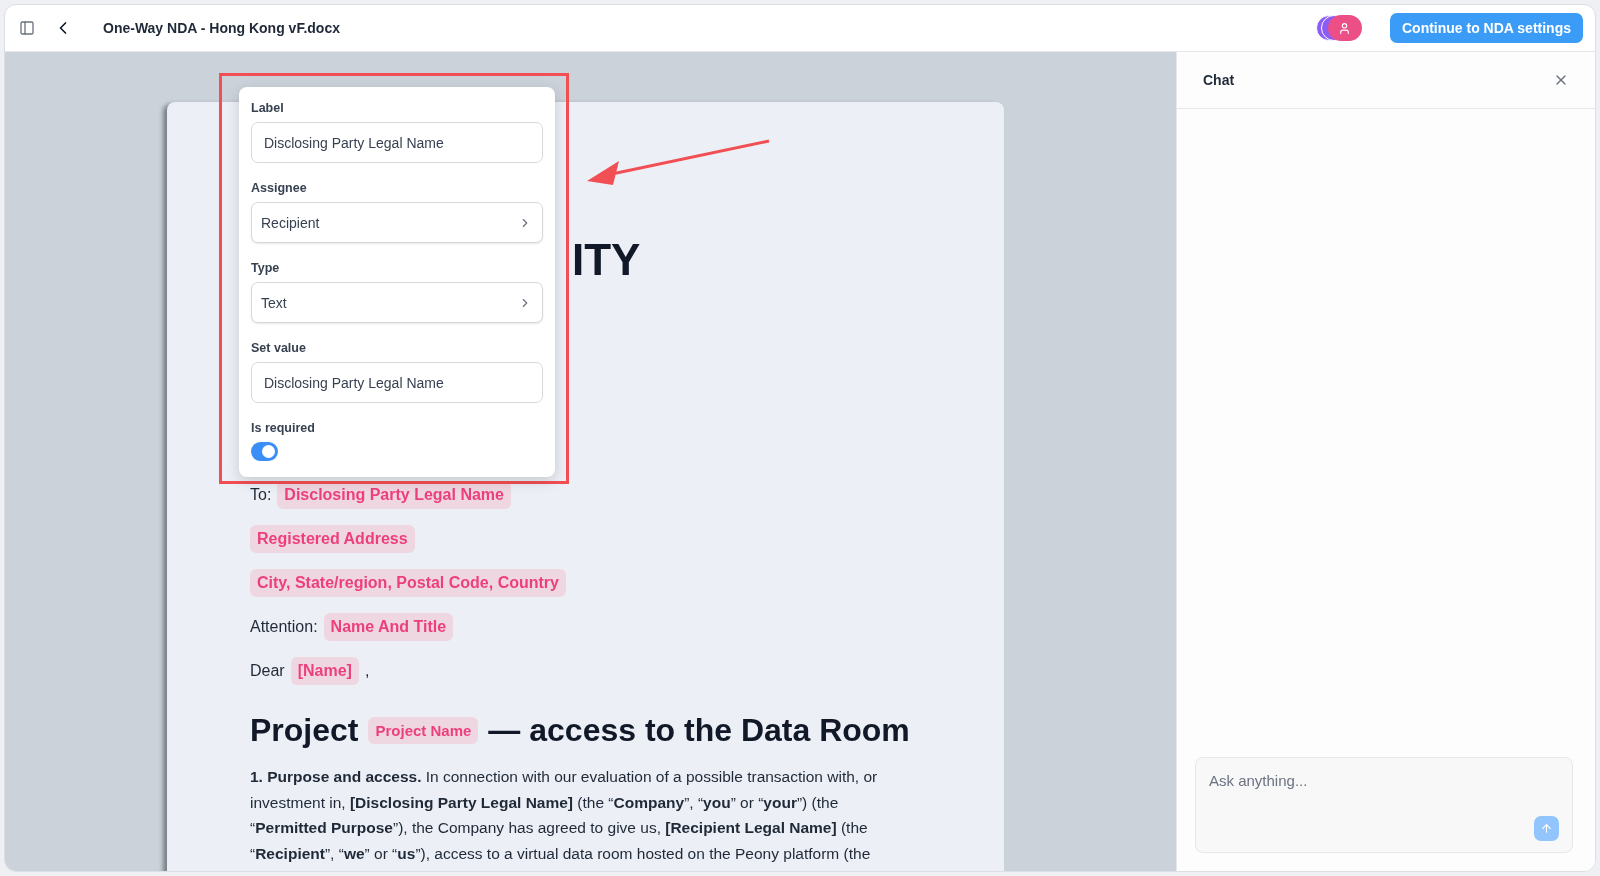 The width and height of the screenshot is (1600, 876). I want to click on field-label: Set value, so click(279, 348).